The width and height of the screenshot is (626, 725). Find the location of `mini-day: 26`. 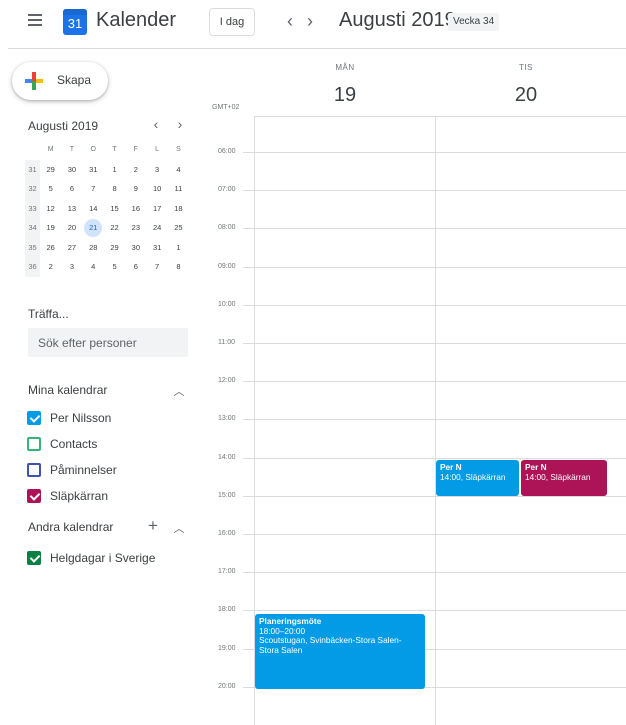

mini-day: 26 is located at coordinates (50, 248).